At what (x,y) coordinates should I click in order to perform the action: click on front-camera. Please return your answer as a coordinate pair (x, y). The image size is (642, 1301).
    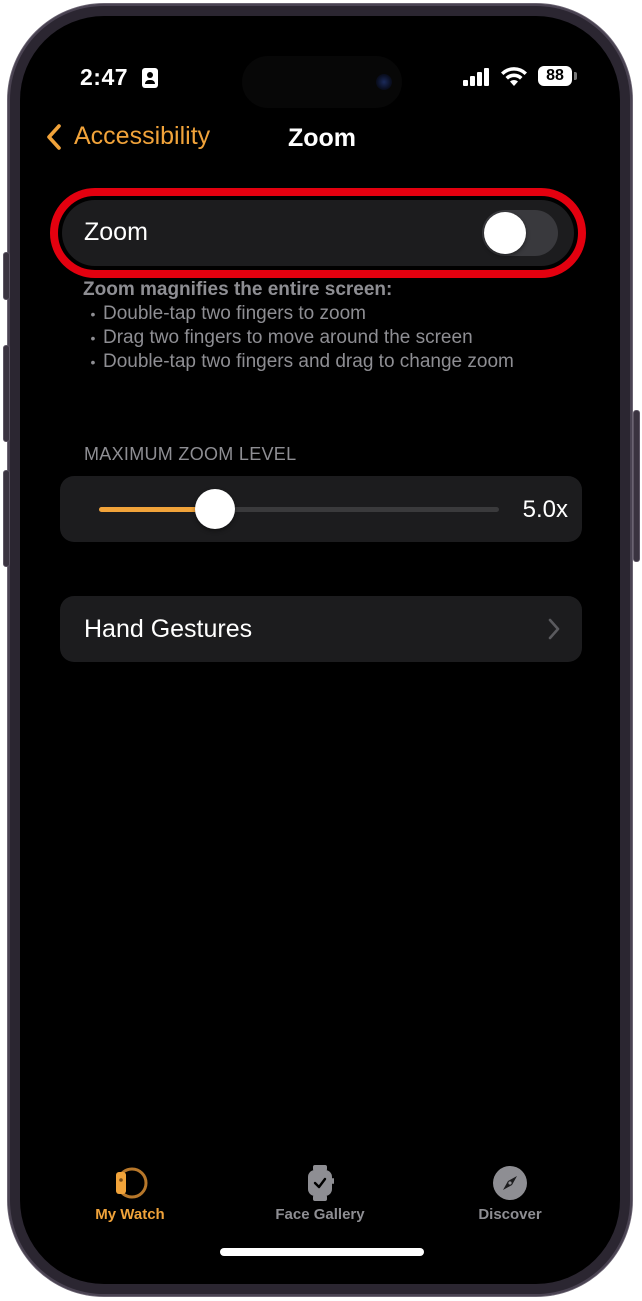
    Looking at the image, I should click on (384, 82).